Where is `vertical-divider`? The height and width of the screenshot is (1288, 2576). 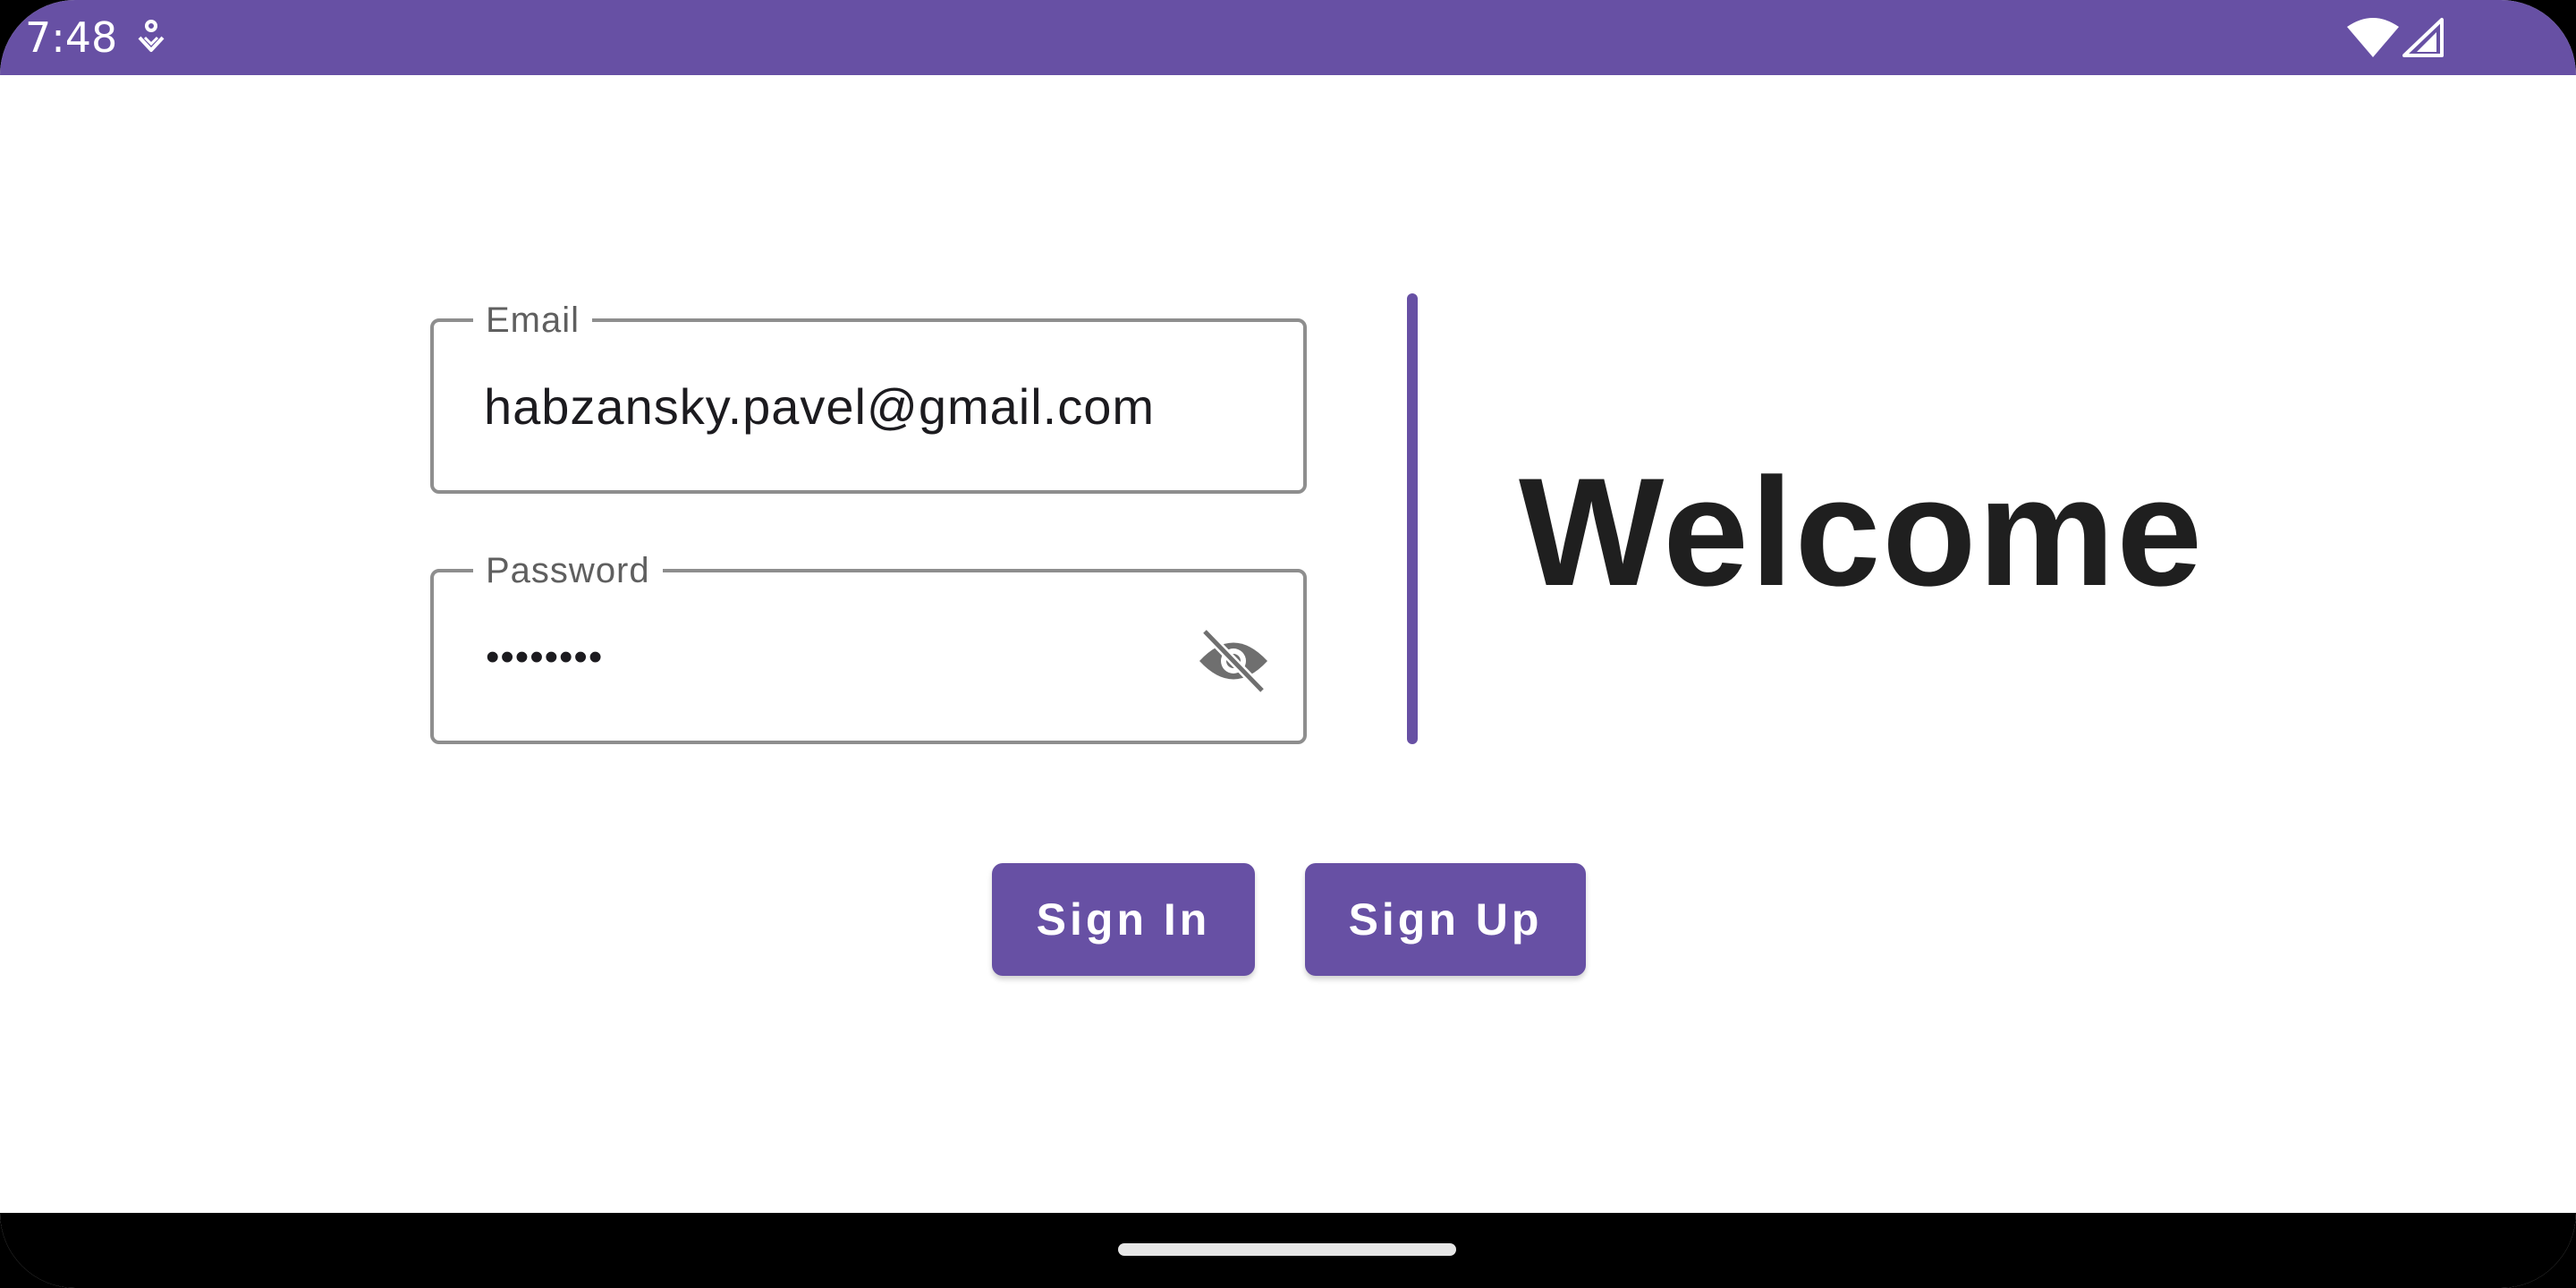 vertical-divider is located at coordinates (1412, 518).